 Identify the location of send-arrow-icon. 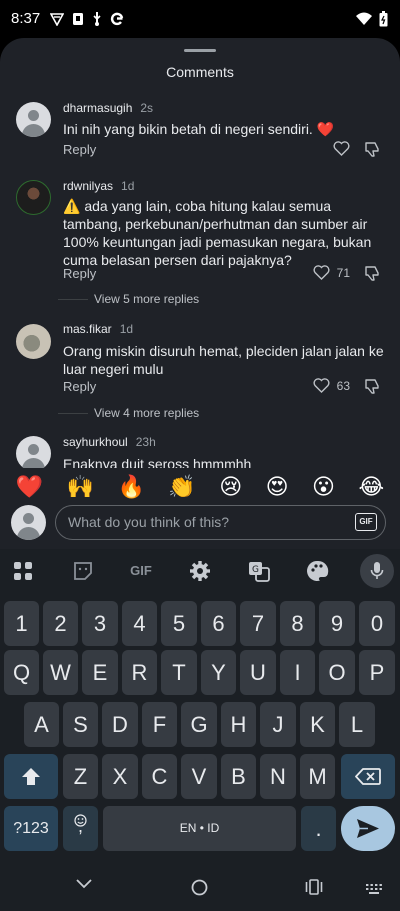
(368, 828).